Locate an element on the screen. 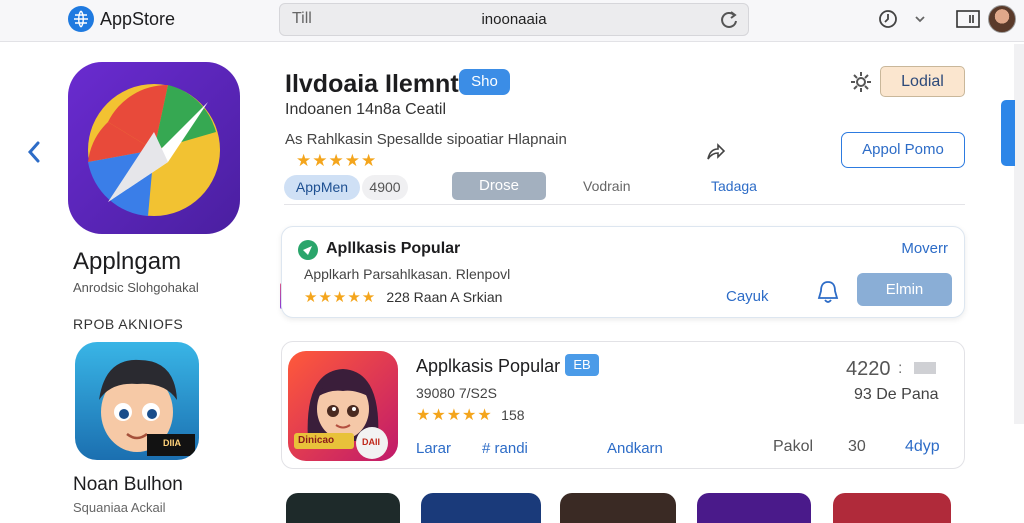  app-rating-text: 93 De Pana is located at coordinates (896, 394).